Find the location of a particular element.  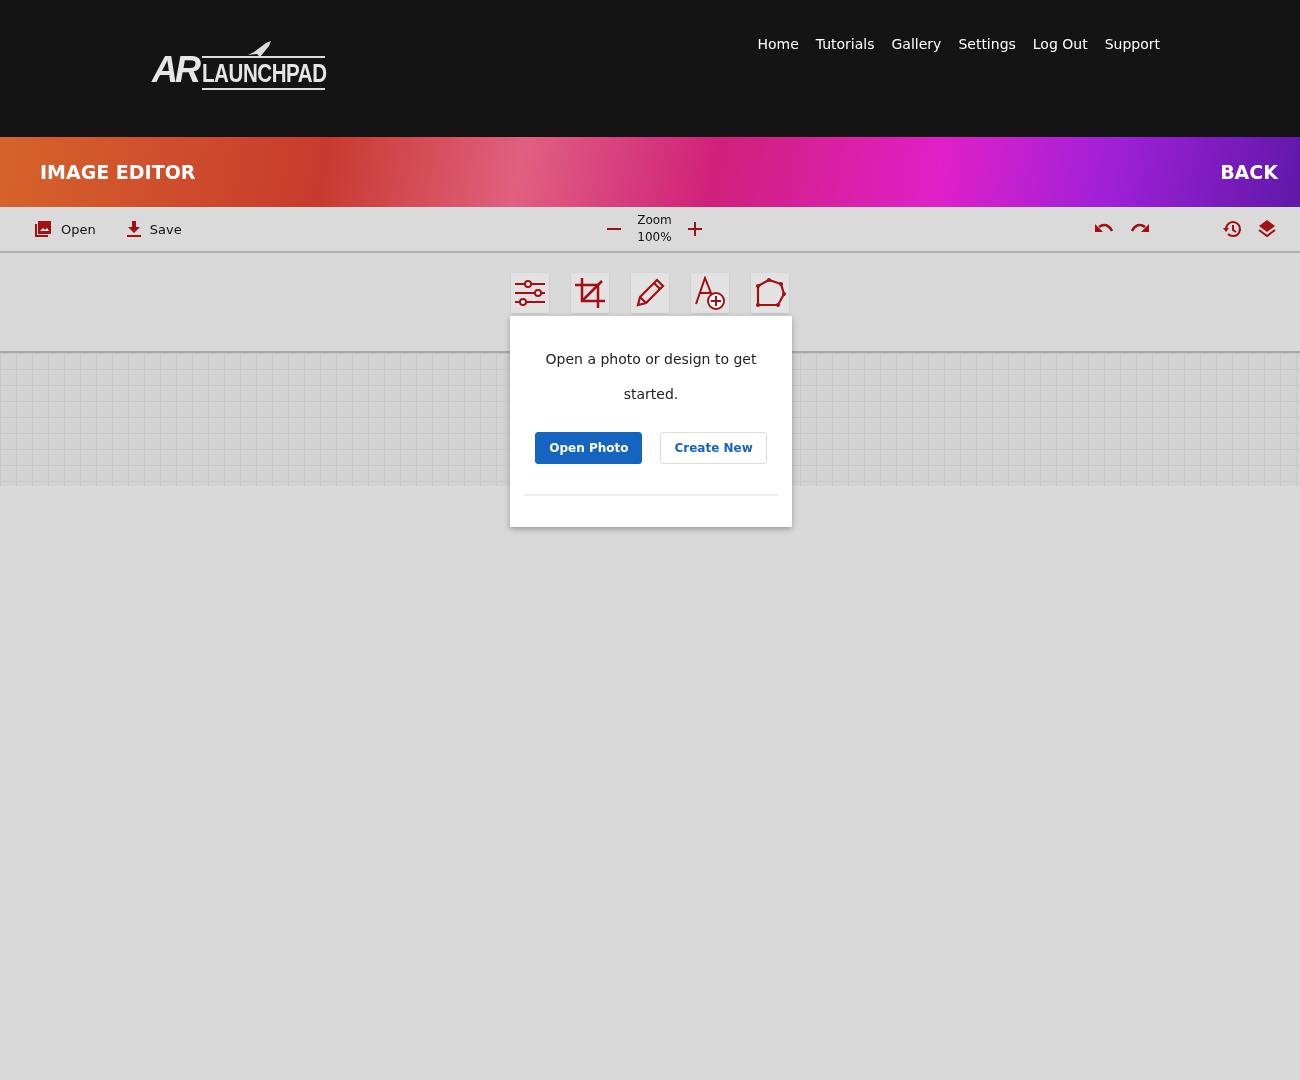

sliders-icon is located at coordinates (530, 293).